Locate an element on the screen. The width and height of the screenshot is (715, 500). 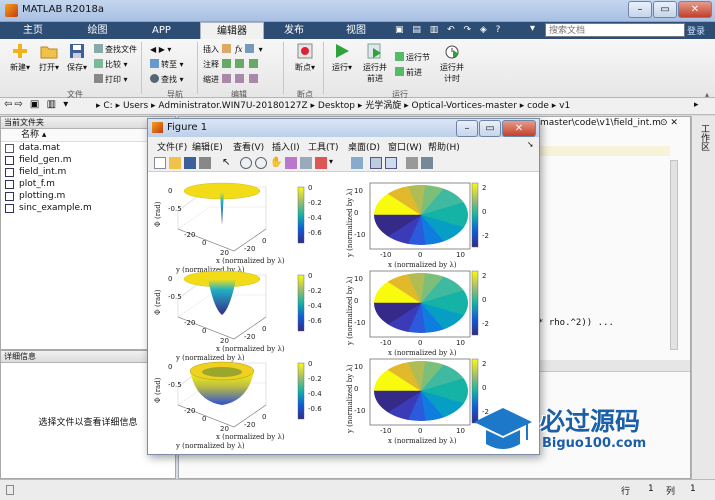
tab-apps: APP is located at coordinates (161, 30).